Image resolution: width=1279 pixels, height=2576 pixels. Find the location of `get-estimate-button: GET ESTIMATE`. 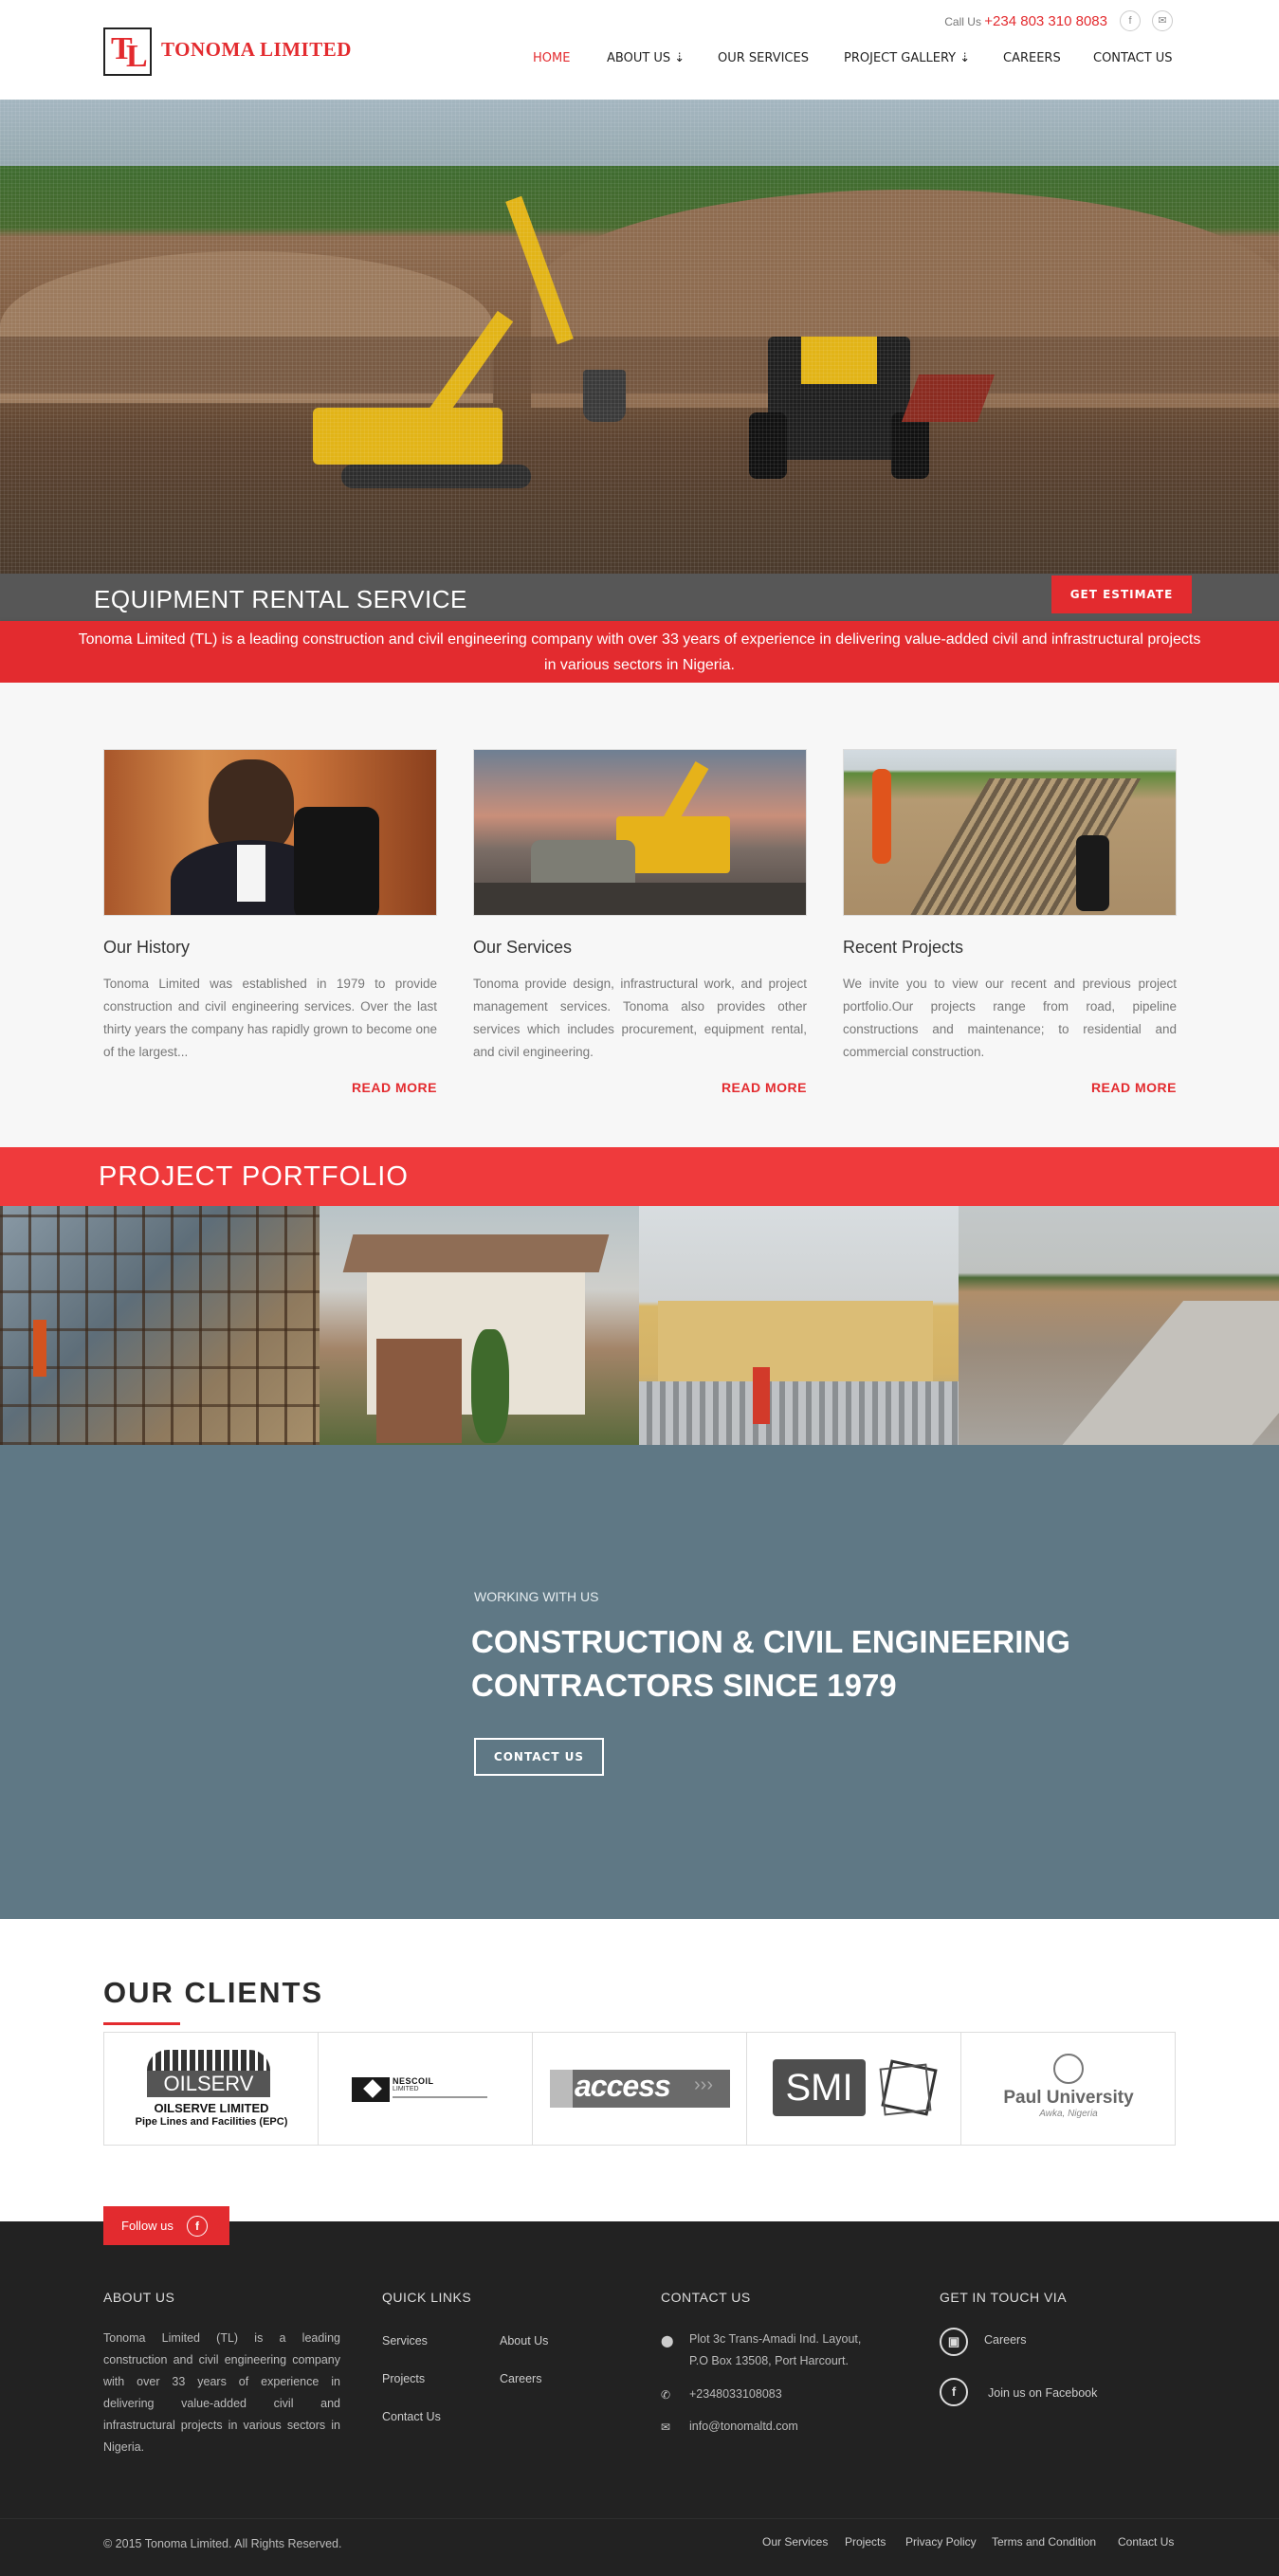

get-estimate-button: GET ESTIMATE is located at coordinates (1121, 594).